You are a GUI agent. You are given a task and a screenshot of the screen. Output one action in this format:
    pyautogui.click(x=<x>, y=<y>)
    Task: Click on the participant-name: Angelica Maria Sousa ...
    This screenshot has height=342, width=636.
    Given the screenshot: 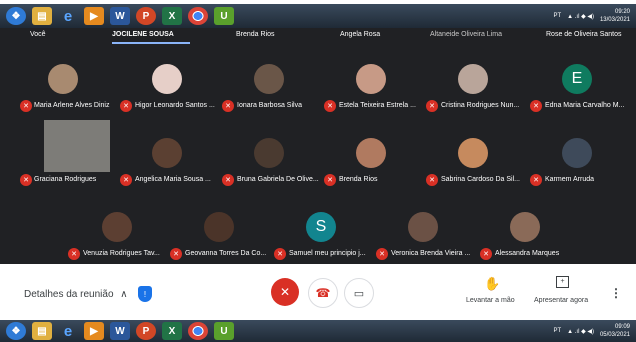 What is the action you would take?
    pyautogui.click(x=173, y=179)
    